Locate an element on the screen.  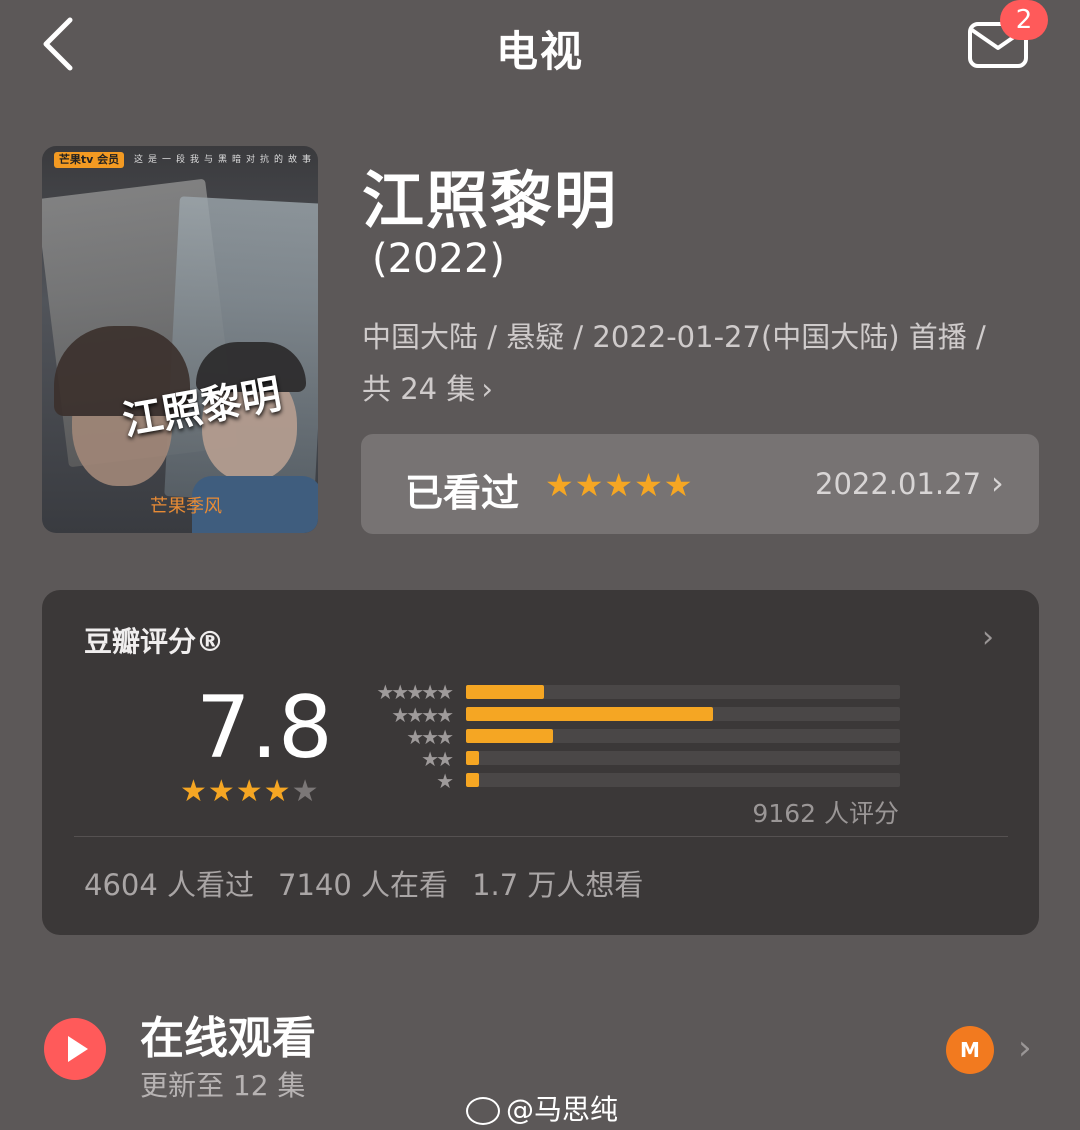
online-watch-title: 在线观看 is located at coordinates (228, 1034).